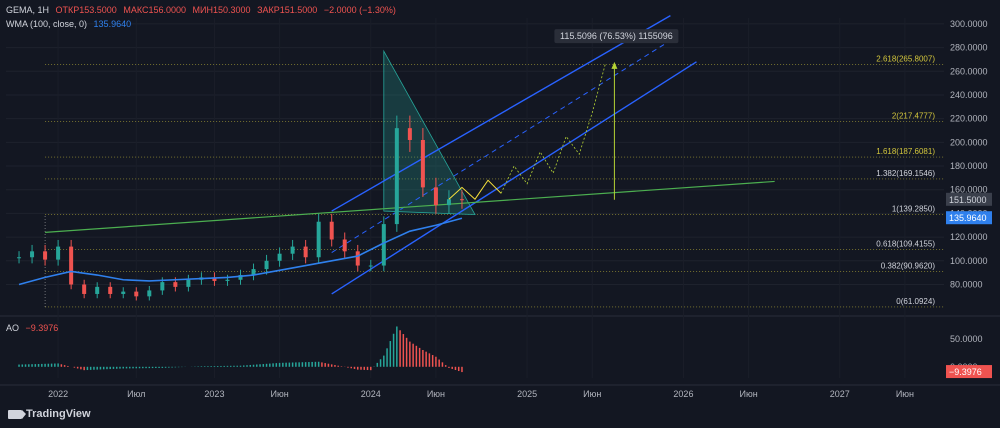  I want to click on y-tick-label: 300.0000, so click(969, 24).